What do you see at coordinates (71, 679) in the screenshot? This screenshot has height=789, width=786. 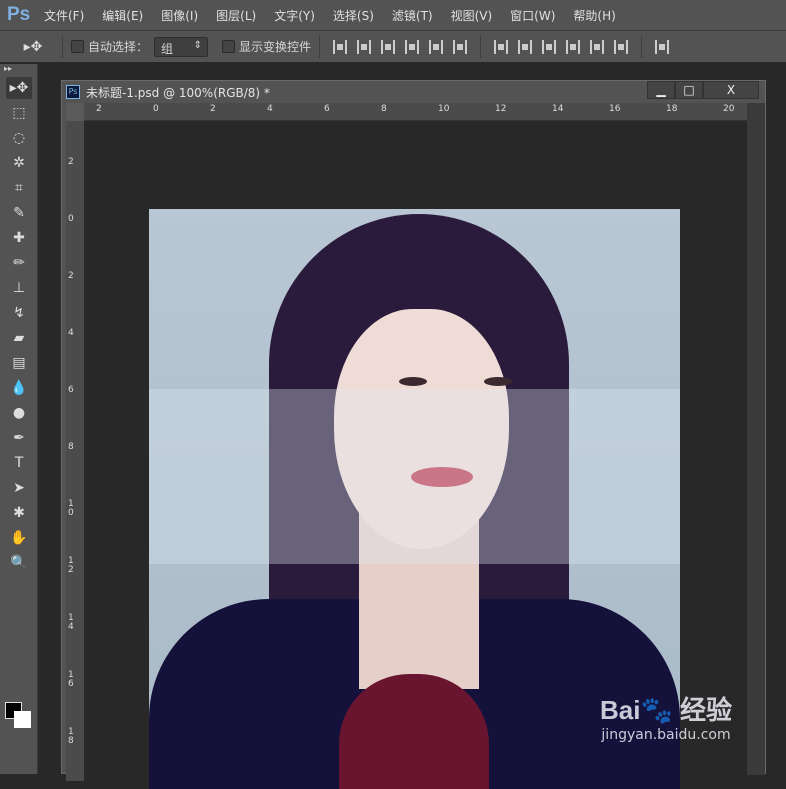 I see `ruler-label: 1 6` at bounding box center [71, 679].